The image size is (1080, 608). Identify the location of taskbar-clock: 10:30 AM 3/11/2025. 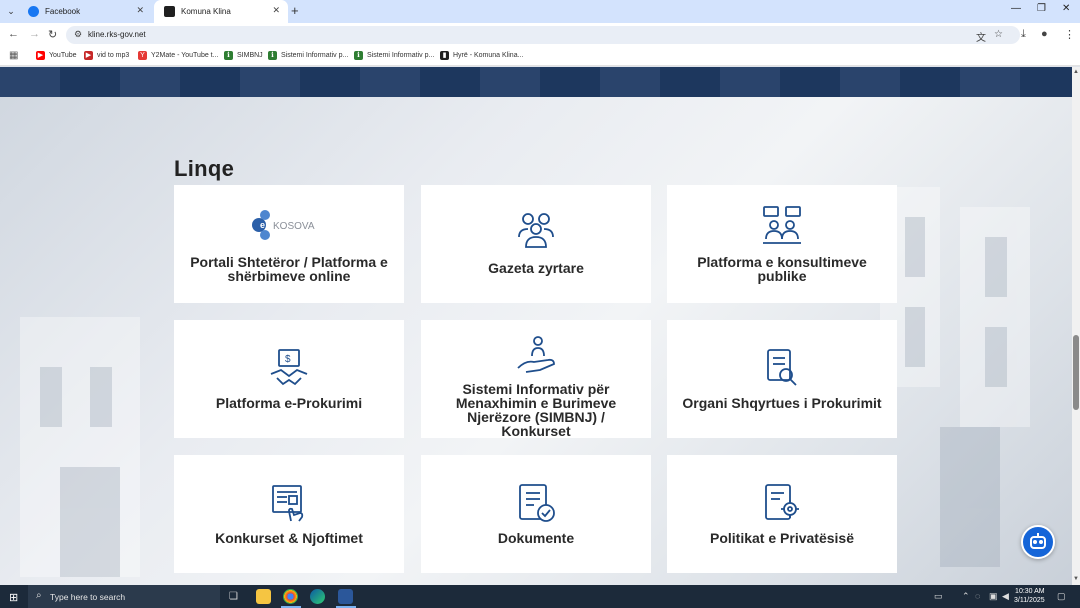
(1029, 596).